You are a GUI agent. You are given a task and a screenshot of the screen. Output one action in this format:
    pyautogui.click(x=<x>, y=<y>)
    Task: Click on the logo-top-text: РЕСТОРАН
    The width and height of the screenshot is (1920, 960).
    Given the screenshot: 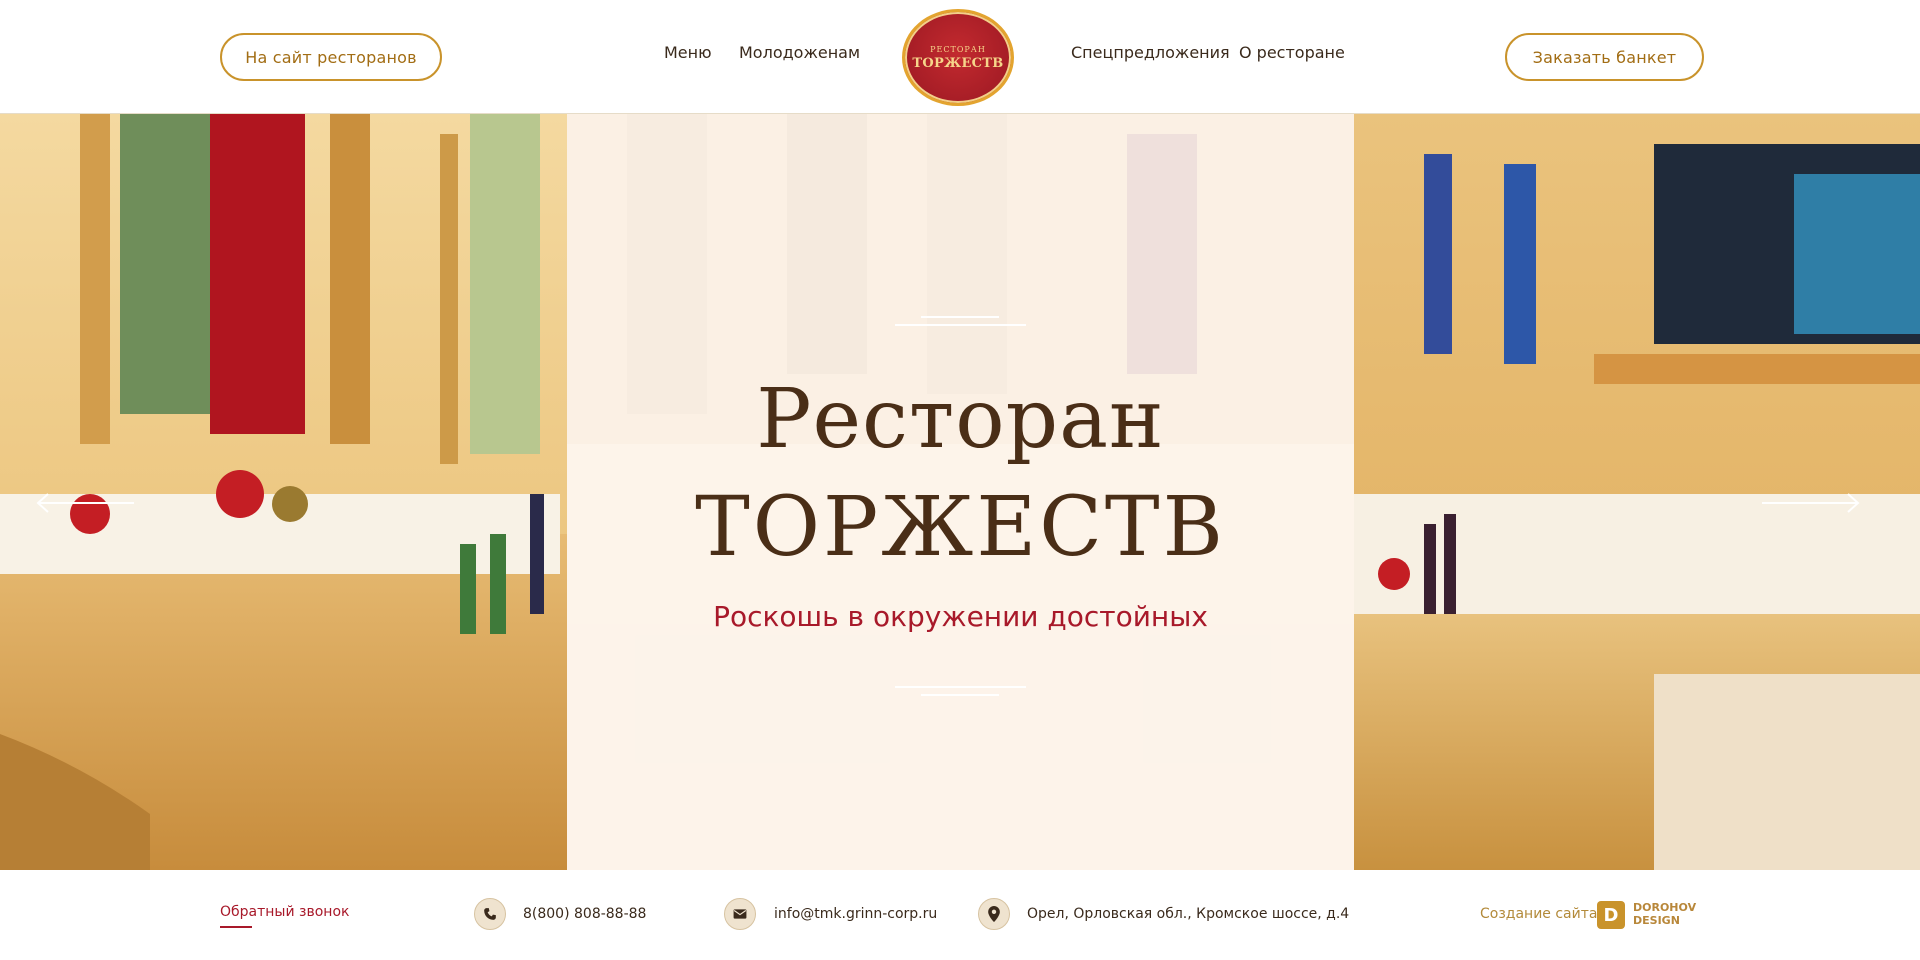 What is the action you would take?
    pyautogui.click(x=958, y=49)
    